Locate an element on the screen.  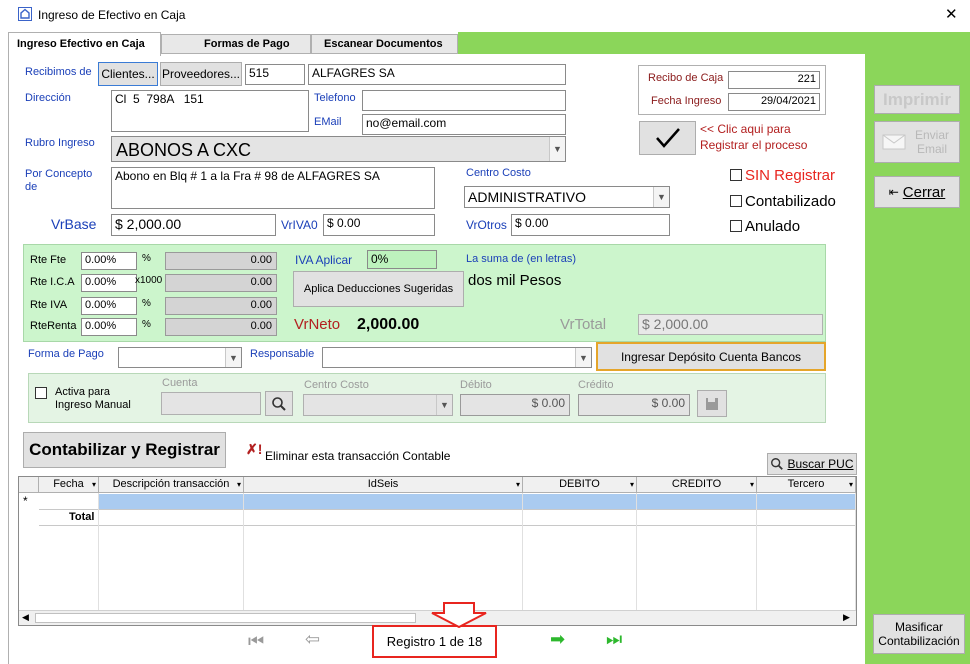
ingresar-deposito-button: Ingresar Depósito Cuenta Bancos is located at coordinates (711, 356).